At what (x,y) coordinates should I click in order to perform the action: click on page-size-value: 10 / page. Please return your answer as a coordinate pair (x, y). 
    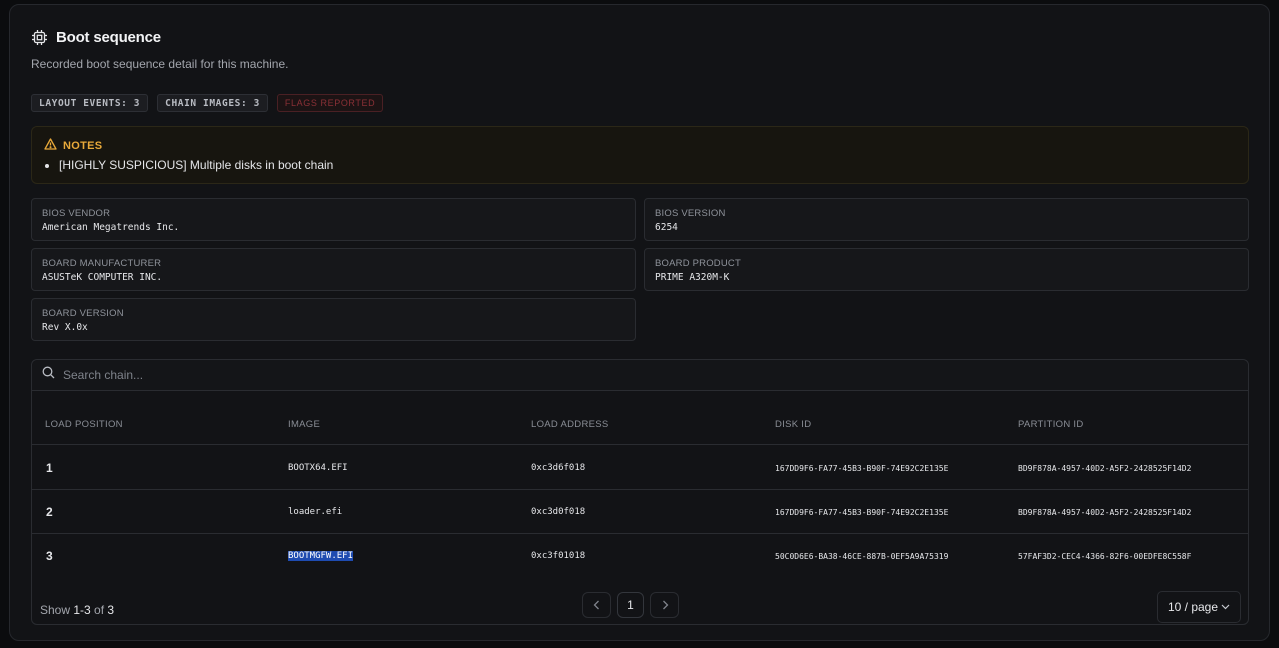
    Looking at the image, I should click on (1193, 607).